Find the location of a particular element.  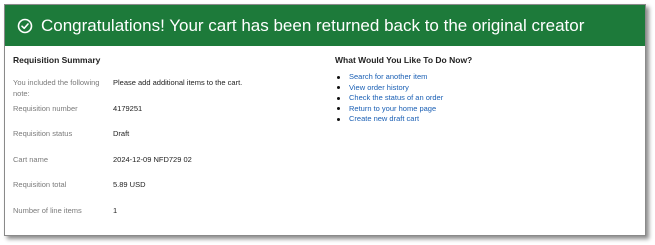

actions-title: What Would You Like To Do Now? is located at coordinates (404, 60).